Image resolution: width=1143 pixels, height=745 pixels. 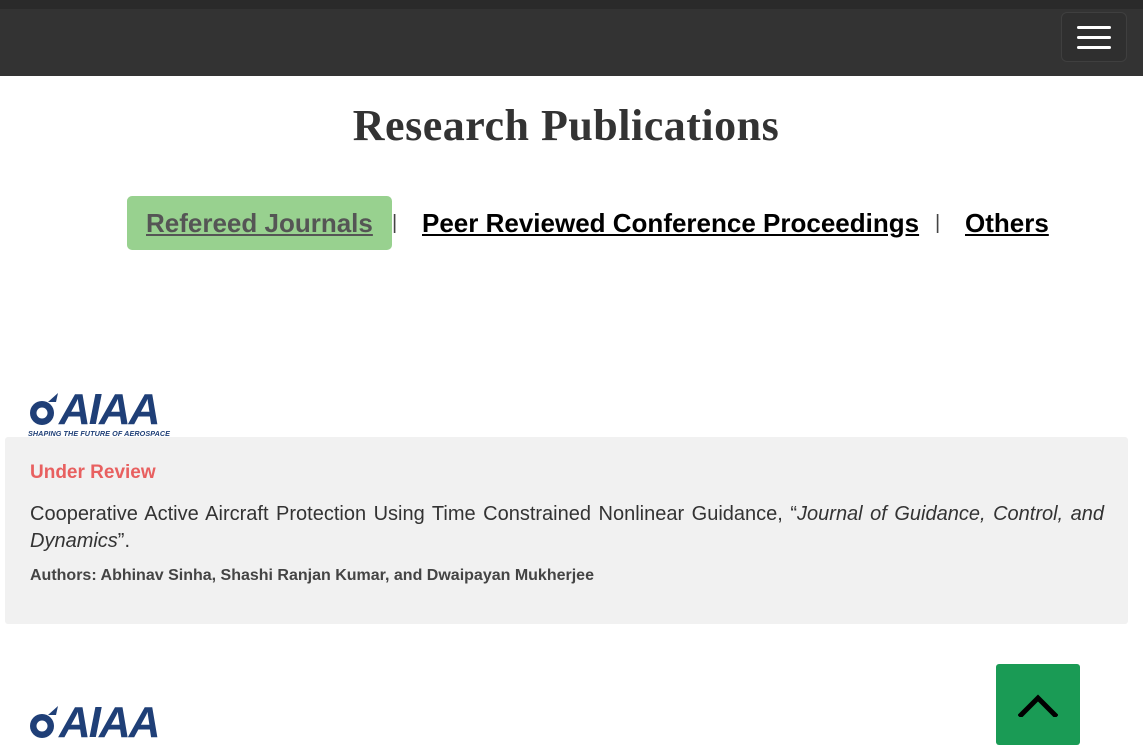 I want to click on hamburger-menu-button, so click(x=1094, y=37).